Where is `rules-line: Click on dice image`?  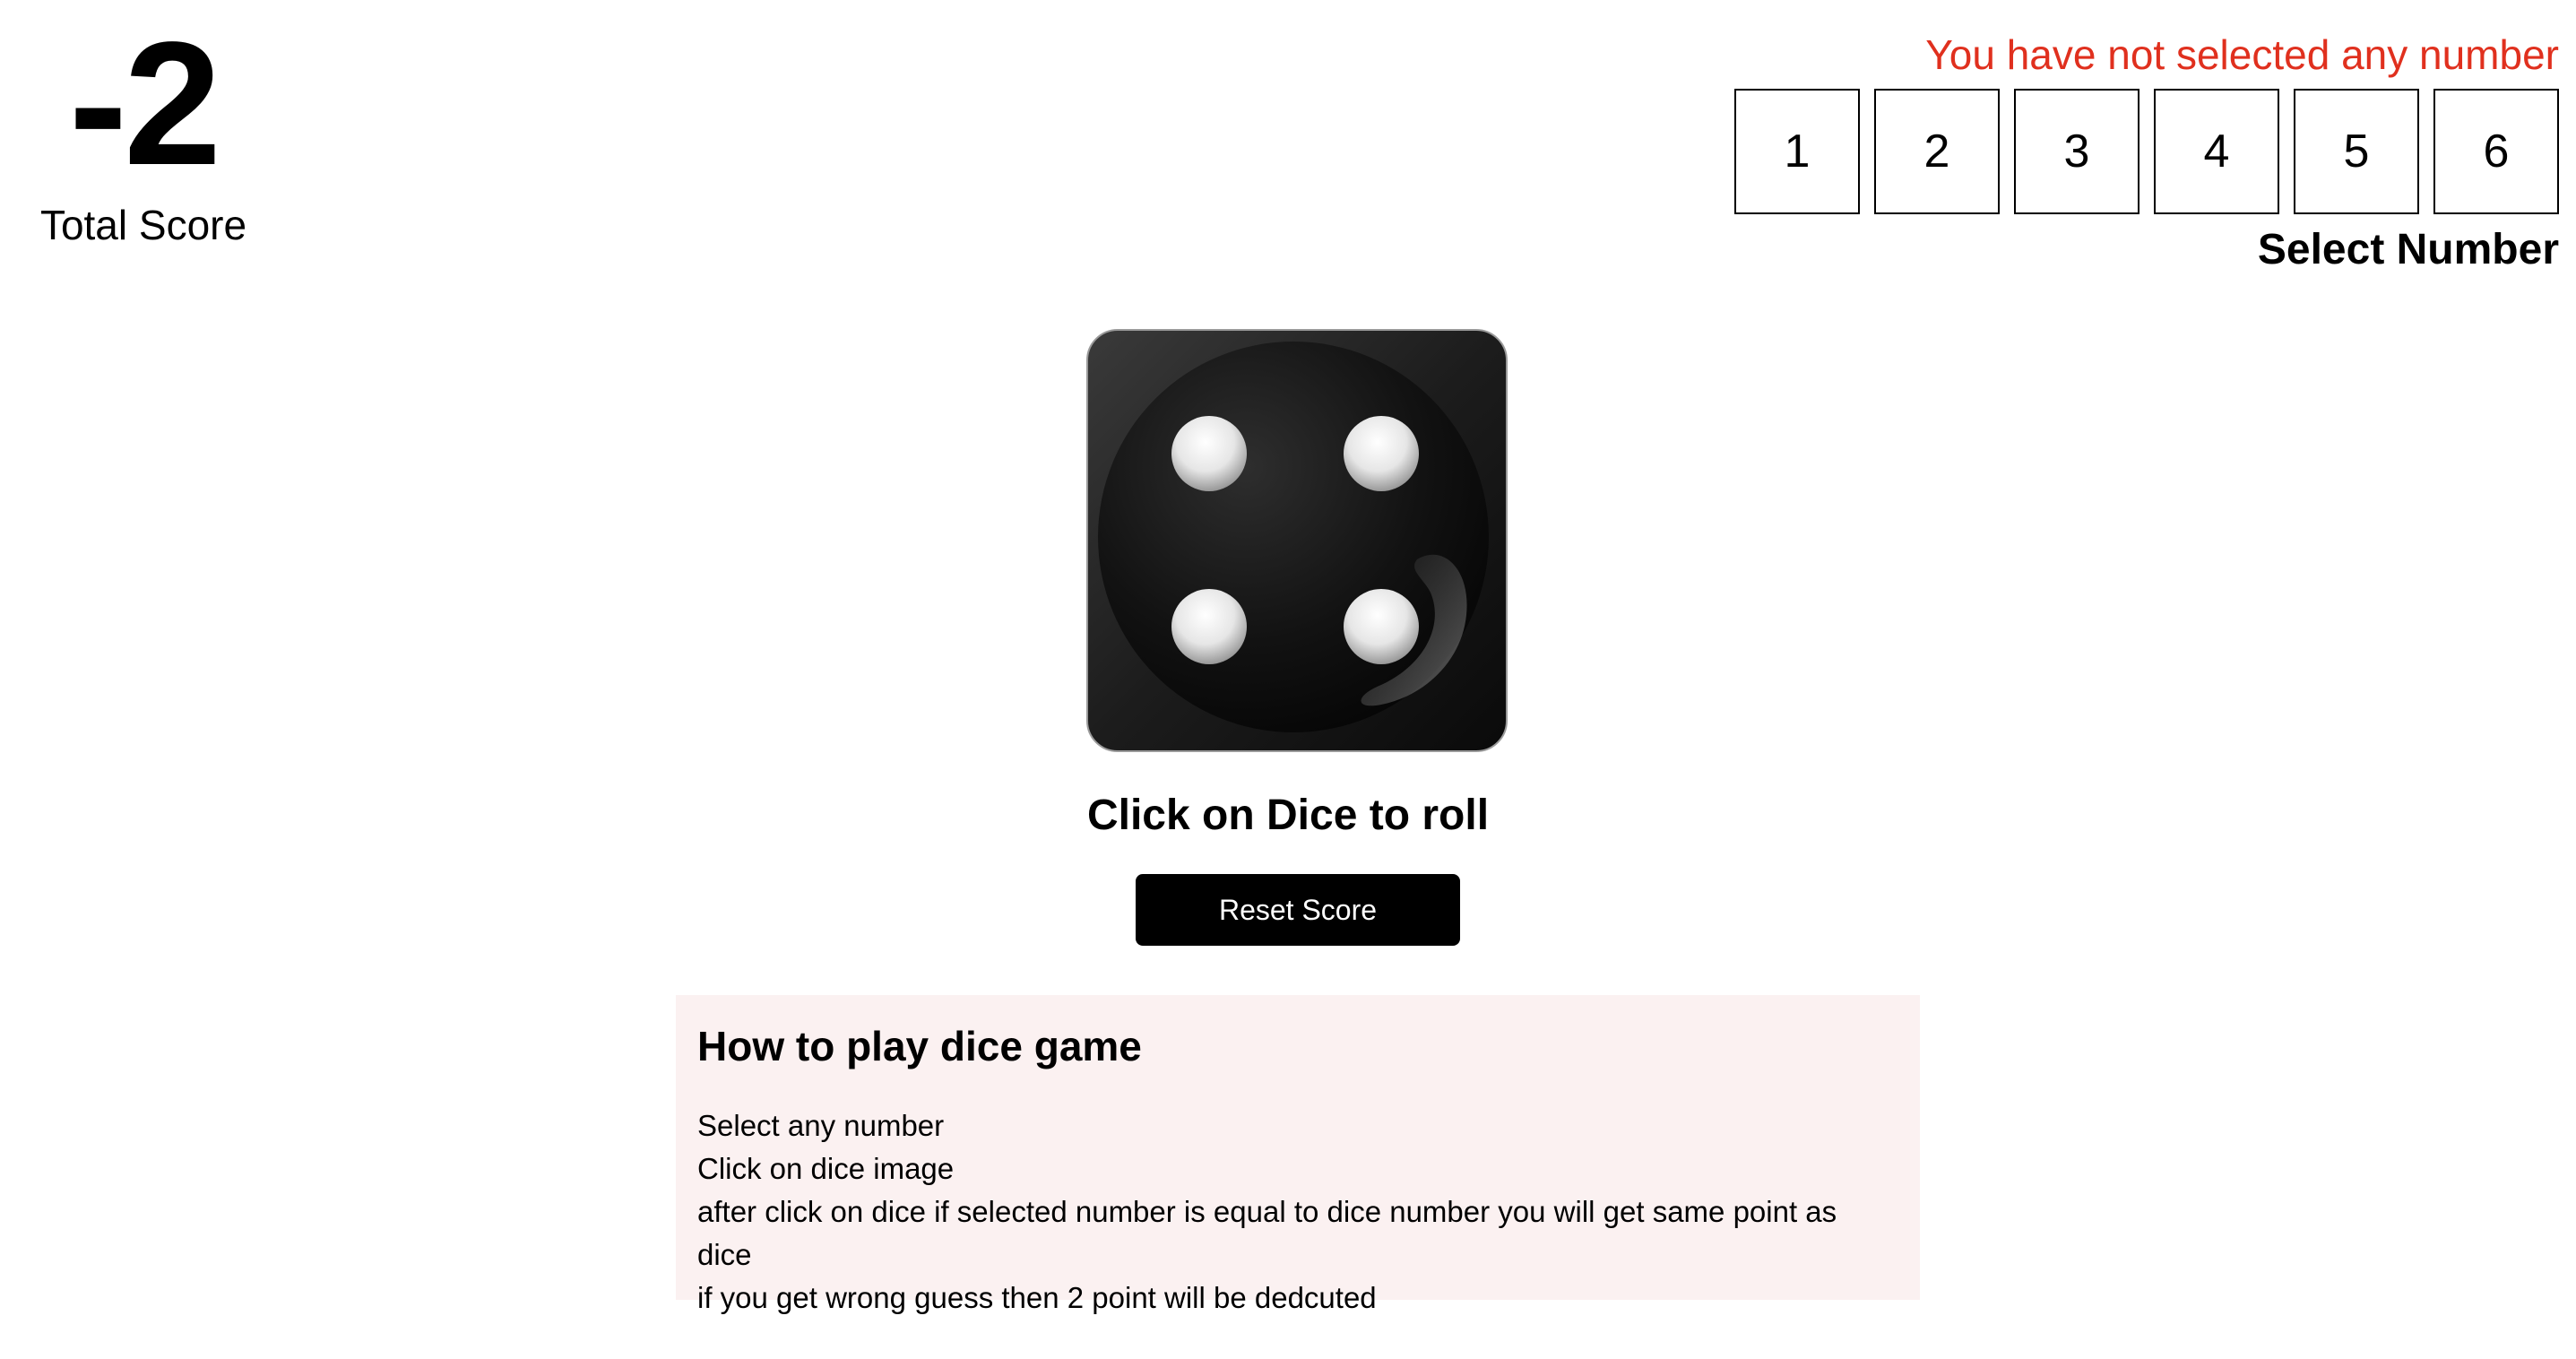
rules-line: Click on dice image is located at coordinates (826, 1169).